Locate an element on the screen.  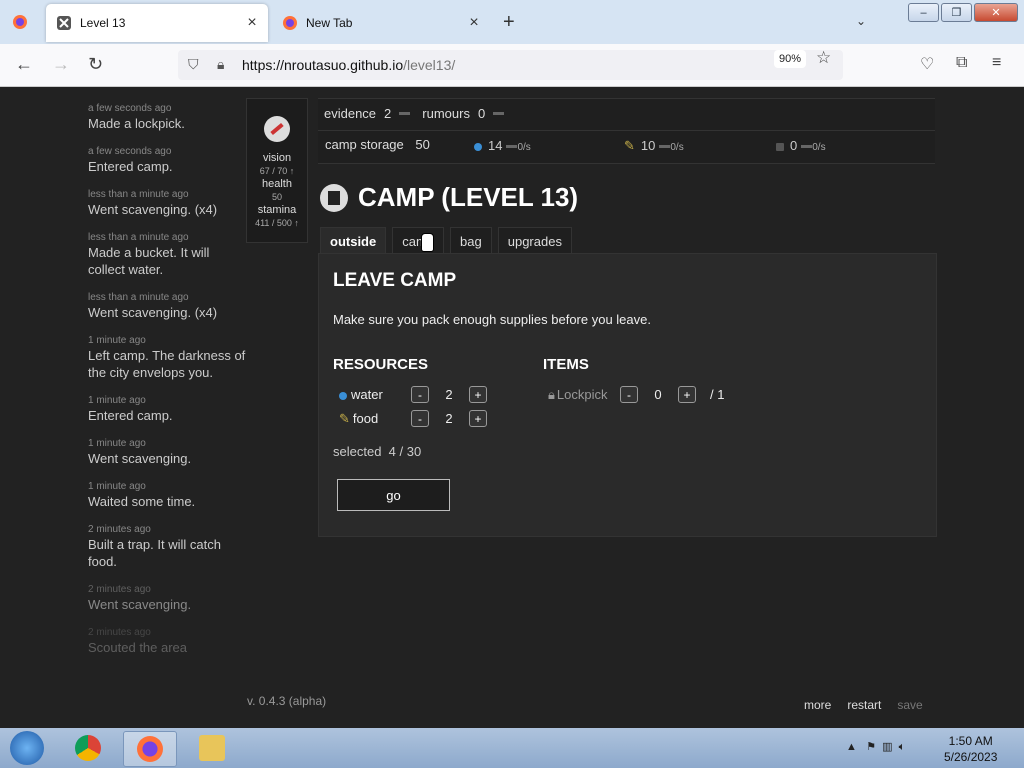
water-increase-button: + is located at coordinates (478, 394).